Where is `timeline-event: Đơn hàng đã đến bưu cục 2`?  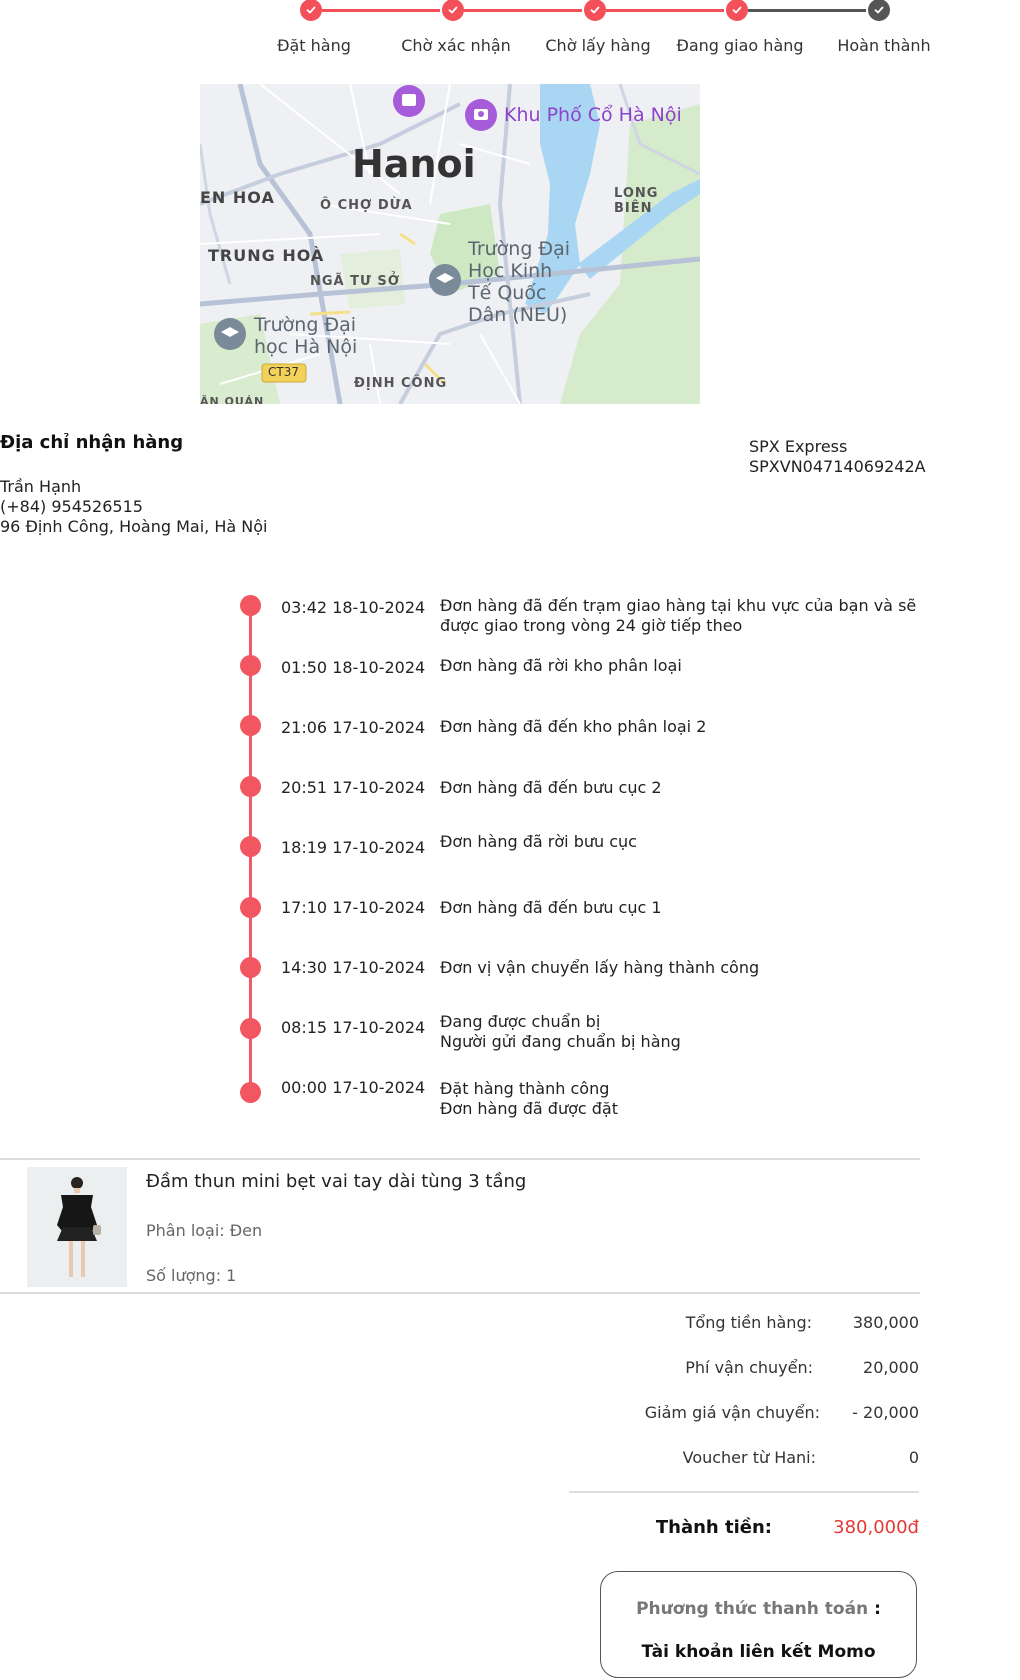 timeline-event: Đơn hàng đã đến bưu cục 2 is located at coordinates (680, 788).